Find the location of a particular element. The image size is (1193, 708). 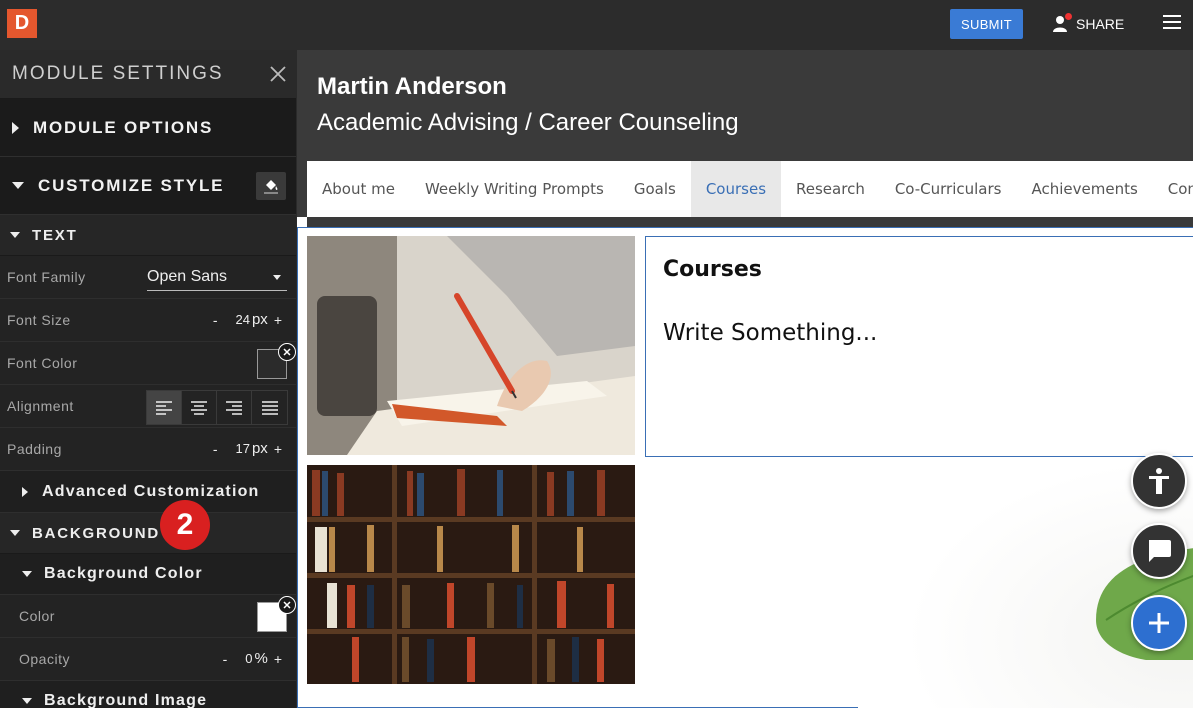

padding-label: Padding is located at coordinates (34, 449).